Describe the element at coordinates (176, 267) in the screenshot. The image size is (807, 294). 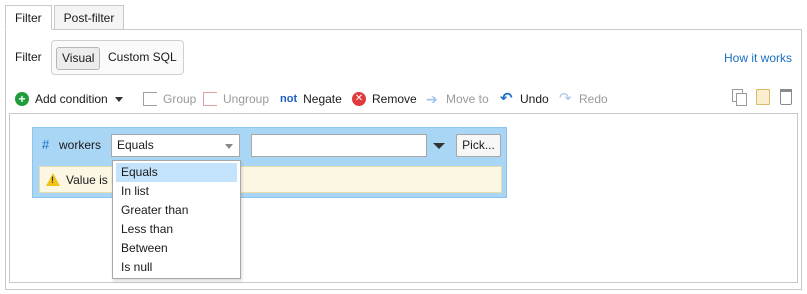
I see `operator-option: Is null` at that location.